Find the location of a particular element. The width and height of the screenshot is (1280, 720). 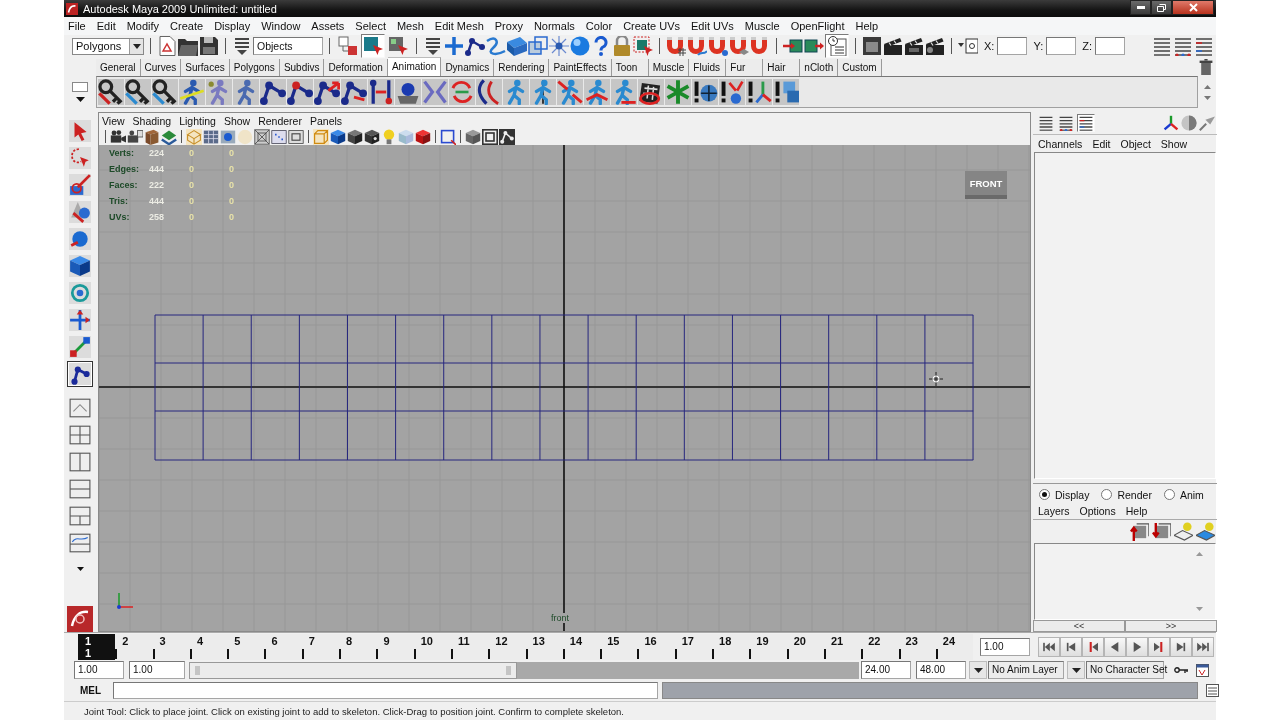

command-input-field is located at coordinates (385, 690).